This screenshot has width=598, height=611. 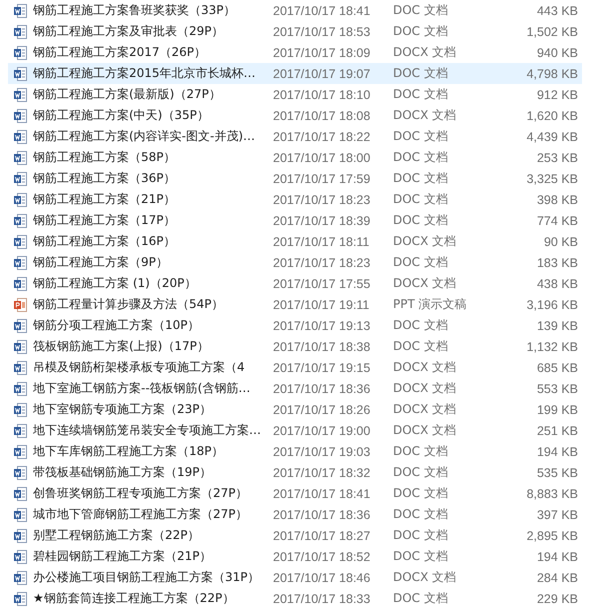 I want to click on file-row: 钢筋工程施工方案2015年北京市长城杯… 2017/10/17 19:07 DOC 文档 4,798 KB, so click(x=295, y=73).